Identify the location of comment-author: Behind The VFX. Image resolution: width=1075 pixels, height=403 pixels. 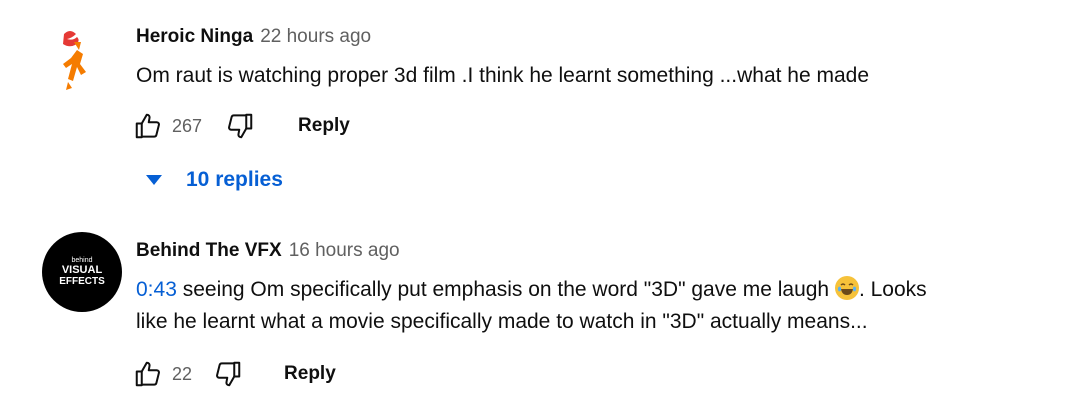
(209, 251).